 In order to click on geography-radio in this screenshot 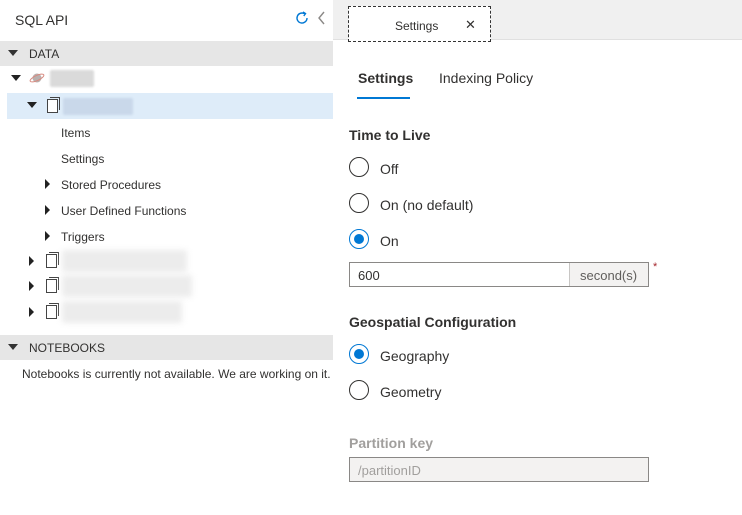, I will do `click(359, 354)`.